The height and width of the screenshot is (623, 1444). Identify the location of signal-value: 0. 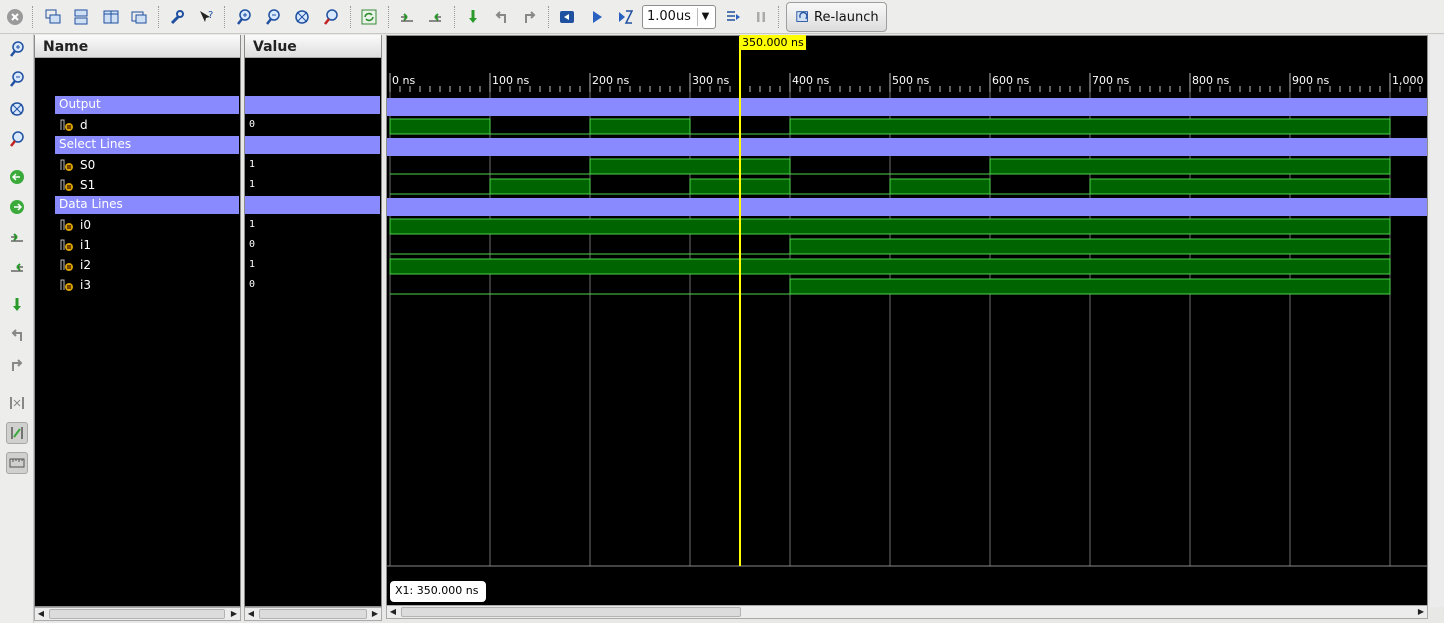
(252, 244).